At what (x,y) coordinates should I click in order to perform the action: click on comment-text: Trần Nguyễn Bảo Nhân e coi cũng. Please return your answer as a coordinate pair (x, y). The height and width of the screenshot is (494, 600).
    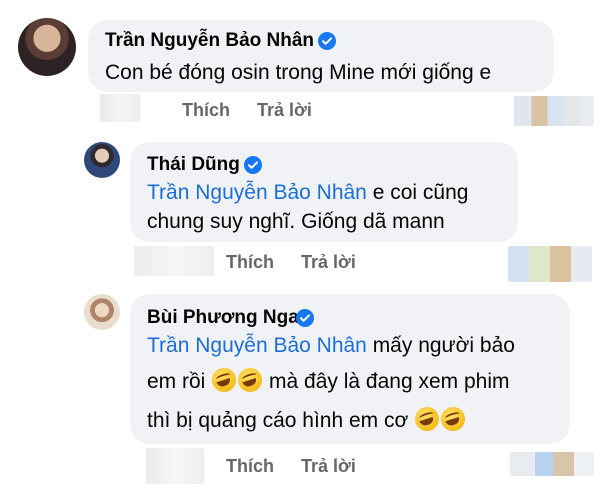
    Looking at the image, I should click on (307, 192).